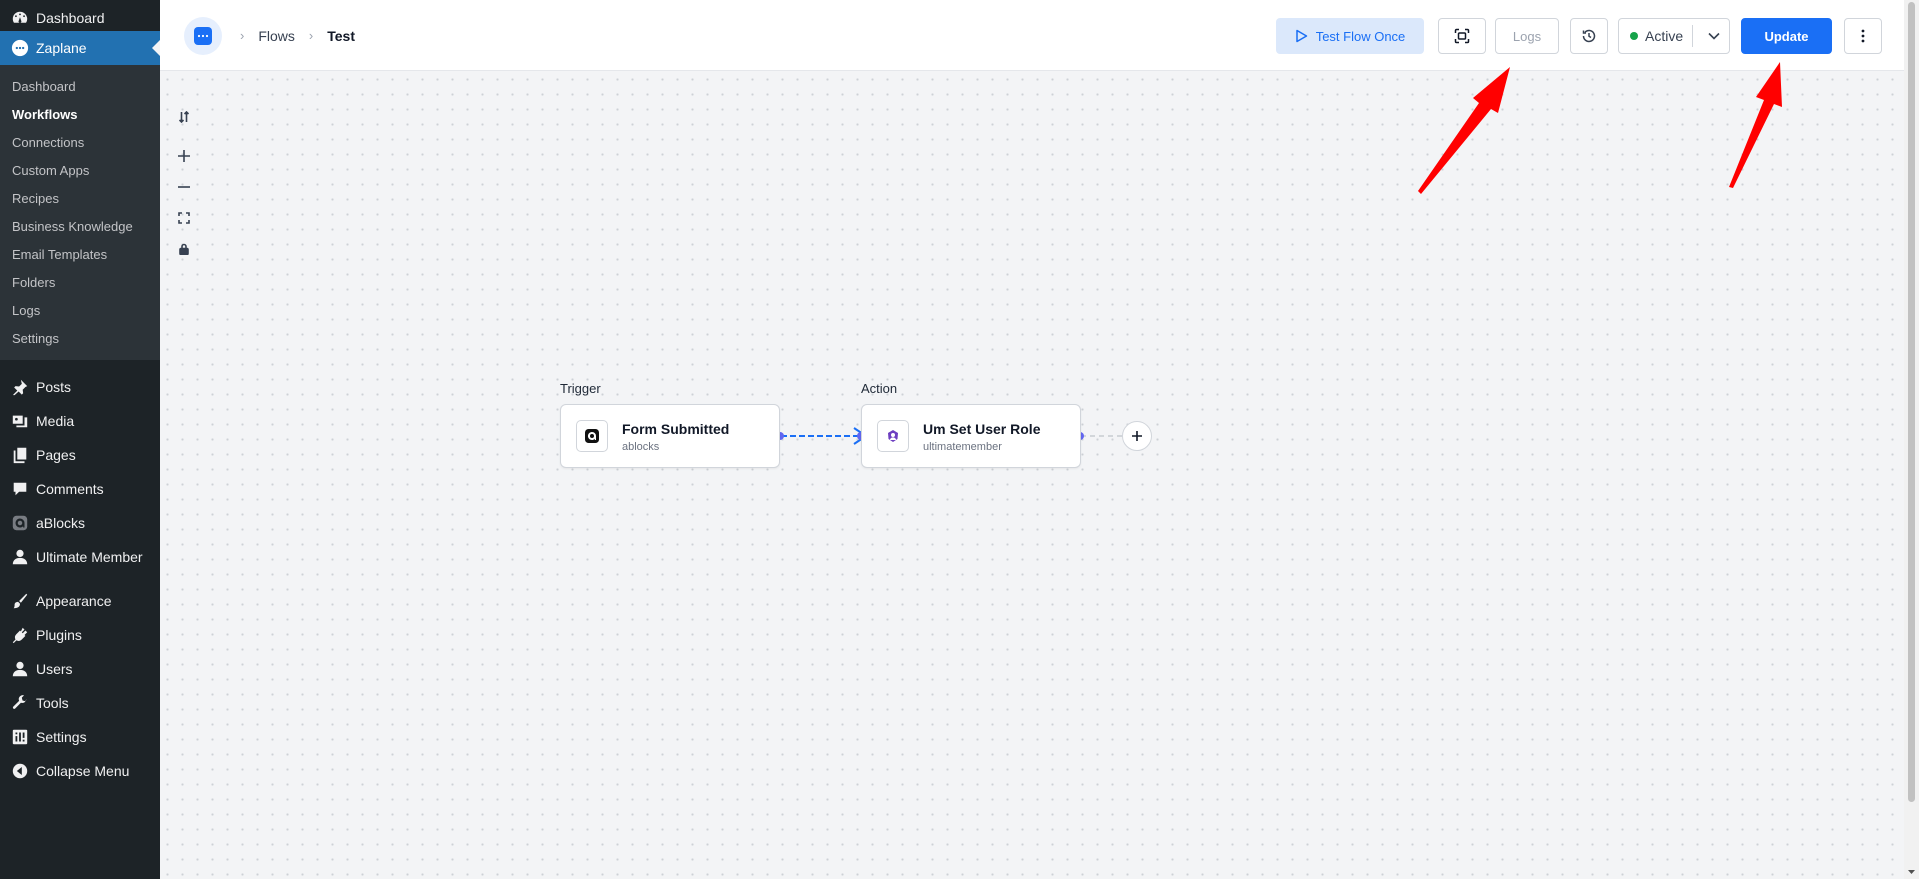 The image size is (1919, 879). What do you see at coordinates (80, 170) in the screenshot?
I see `submenu-custom-apps: Custom Apps` at bounding box center [80, 170].